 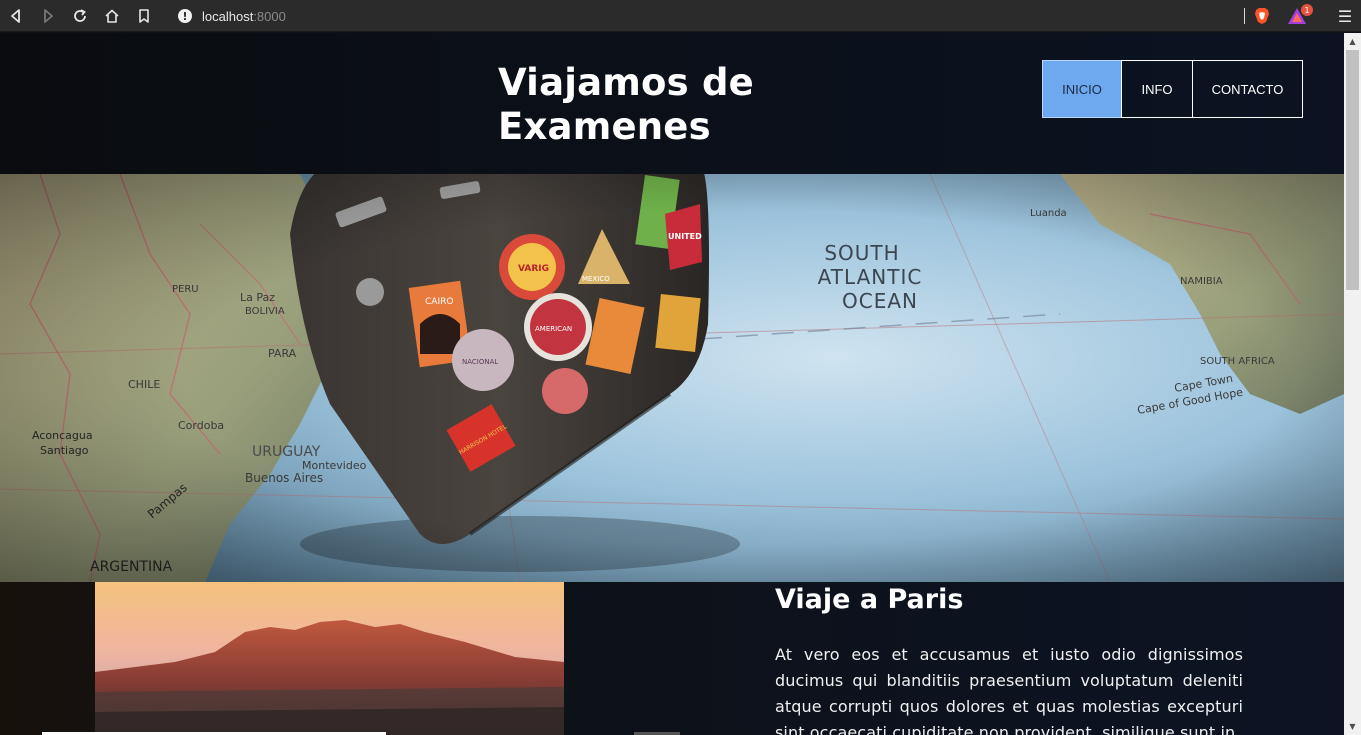 What do you see at coordinates (1262, 16) in the screenshot?
I see `brave-shields-icon` at bounding box center [1262, 16].